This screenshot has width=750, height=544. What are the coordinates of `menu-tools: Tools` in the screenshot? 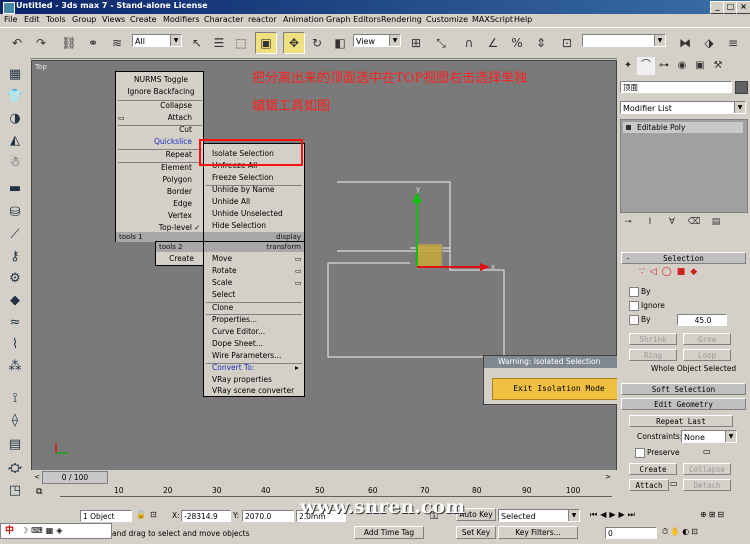 It's located at (56, 19).